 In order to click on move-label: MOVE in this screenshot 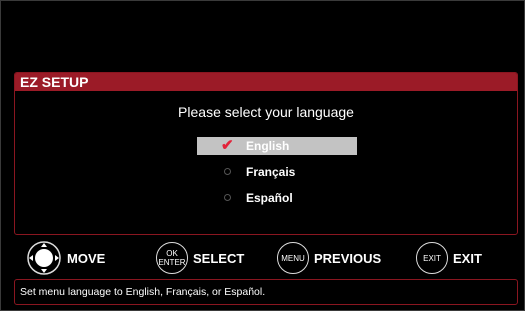, I will do `click(86, 258)`.